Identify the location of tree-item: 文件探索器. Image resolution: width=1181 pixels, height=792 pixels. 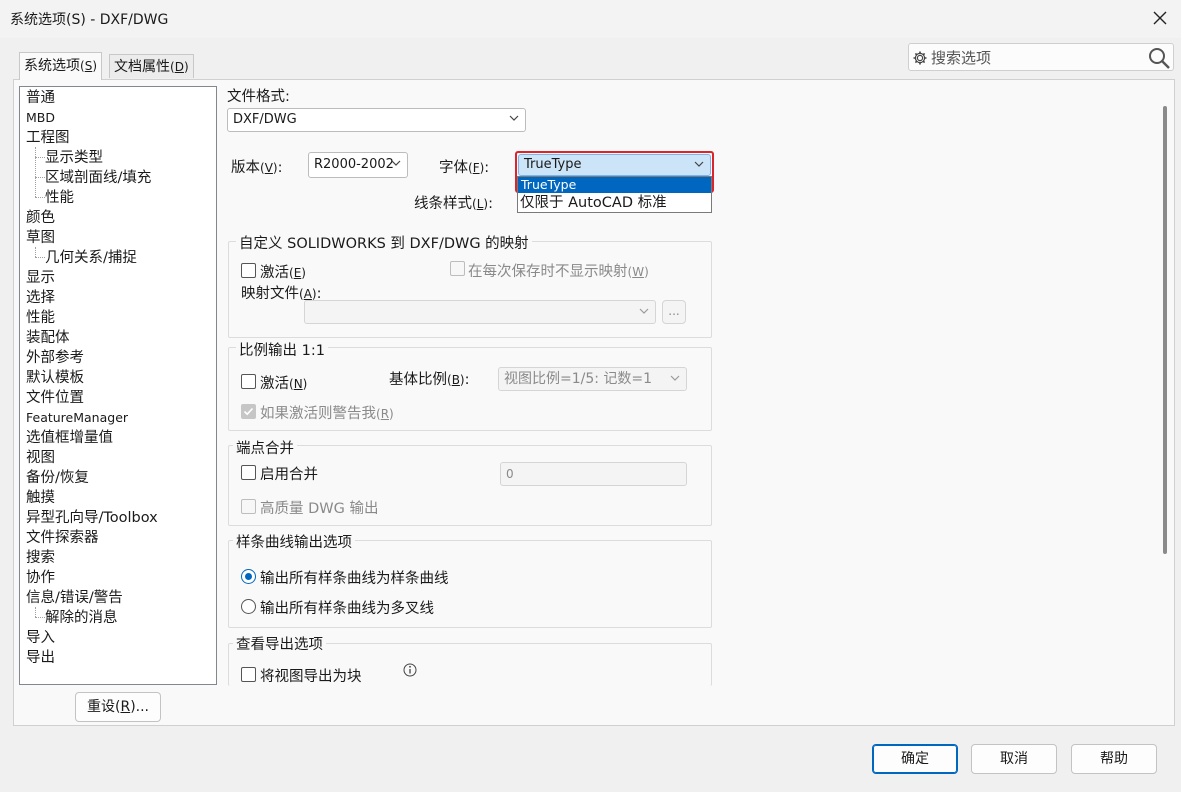
(62, 538).